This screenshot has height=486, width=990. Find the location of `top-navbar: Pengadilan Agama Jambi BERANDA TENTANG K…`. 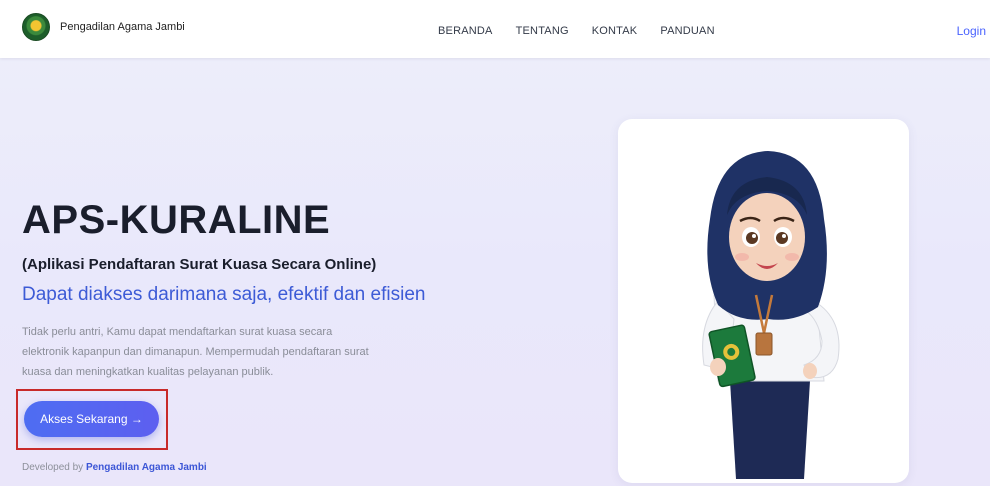

top-navbar: Pengadilan Agama Jambi BERANDA TENTANG K… is located at coordinates (495, 29).